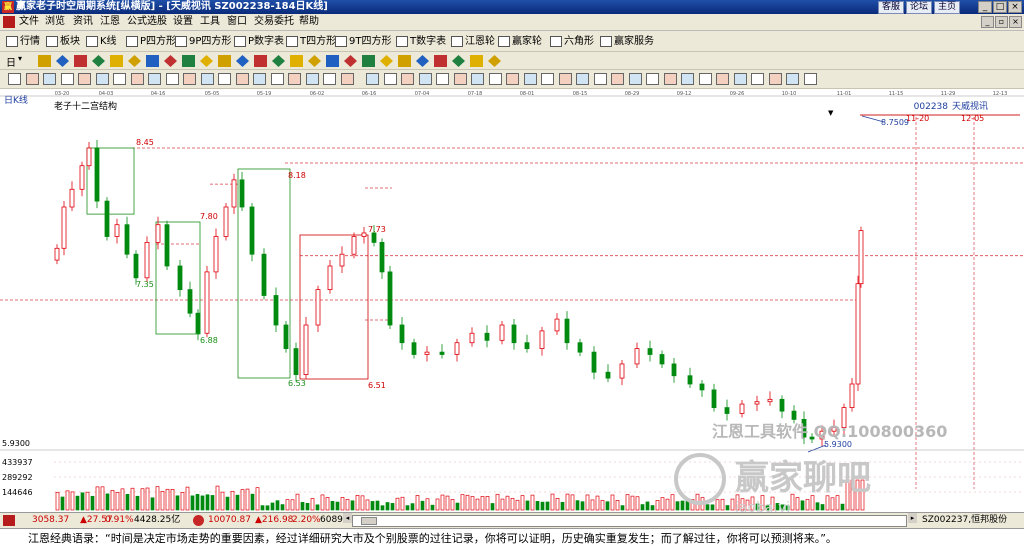 The image size is (1024, 548). What do you see at coordinates (363, 41) in the screenshot?
I see `toolbar-btn-7: 9T四方形` at bounding box center [363, 41].